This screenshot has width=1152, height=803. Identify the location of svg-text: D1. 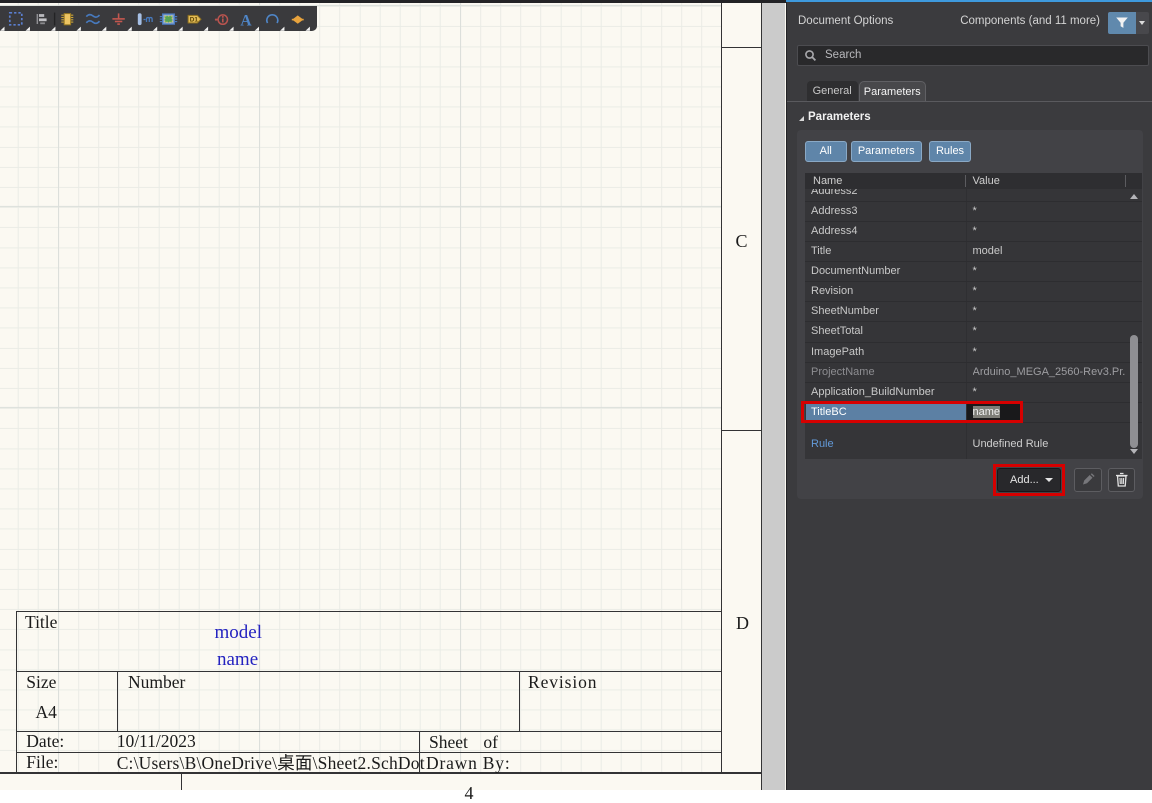
(194, 20).